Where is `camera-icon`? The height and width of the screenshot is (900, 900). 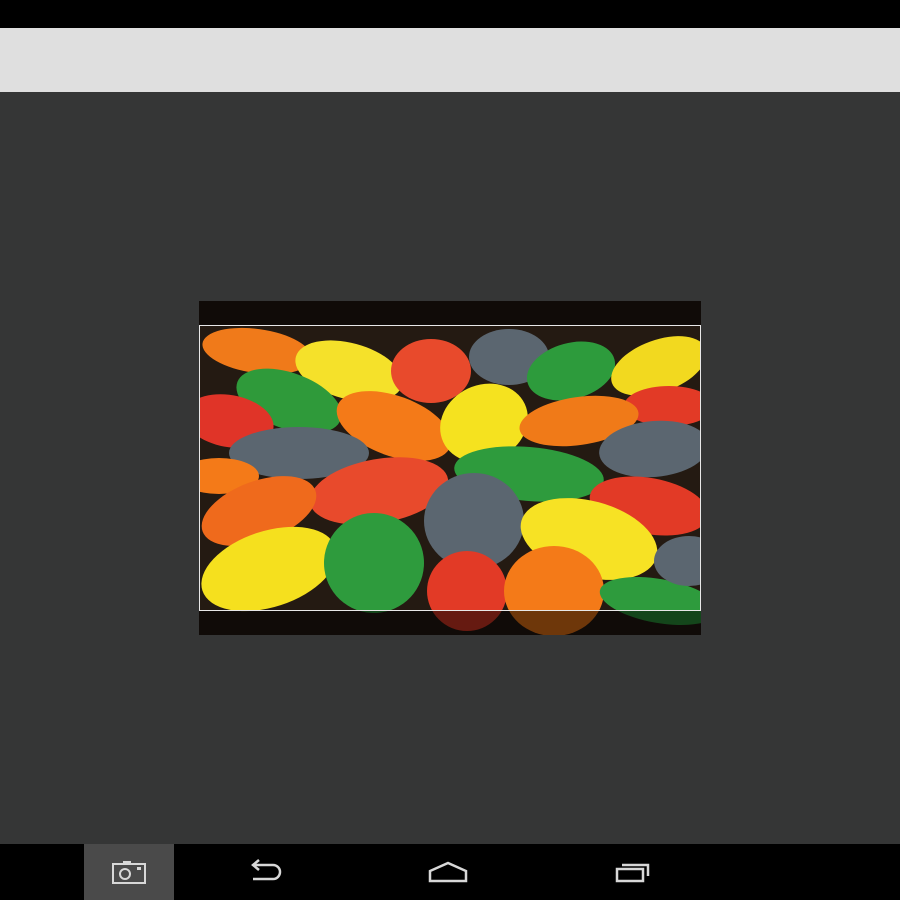 camera-icon is located at coordinates (129, 872).